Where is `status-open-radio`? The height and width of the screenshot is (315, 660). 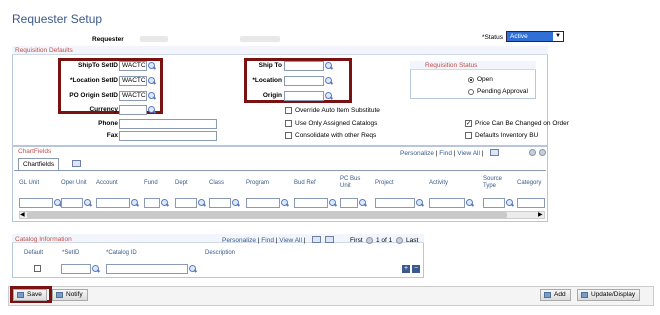
status-open-radio is located at coordinates (471, 80).